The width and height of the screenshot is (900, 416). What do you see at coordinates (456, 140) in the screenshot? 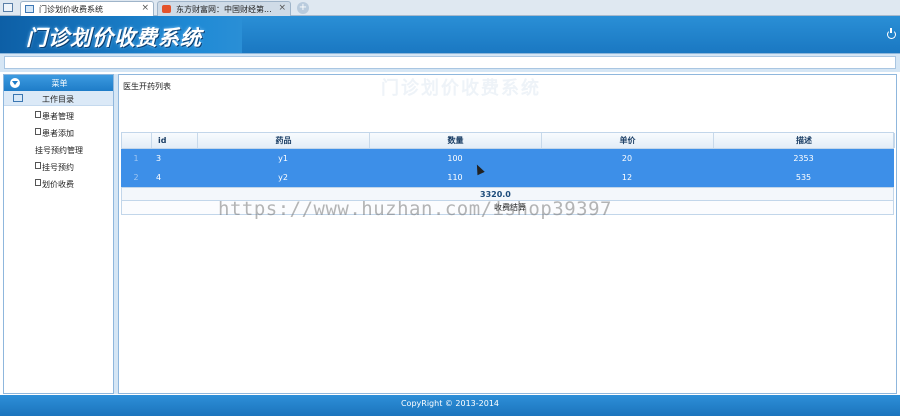
I see `column-header-quantity: 数量` at bounding box center [456, 140].